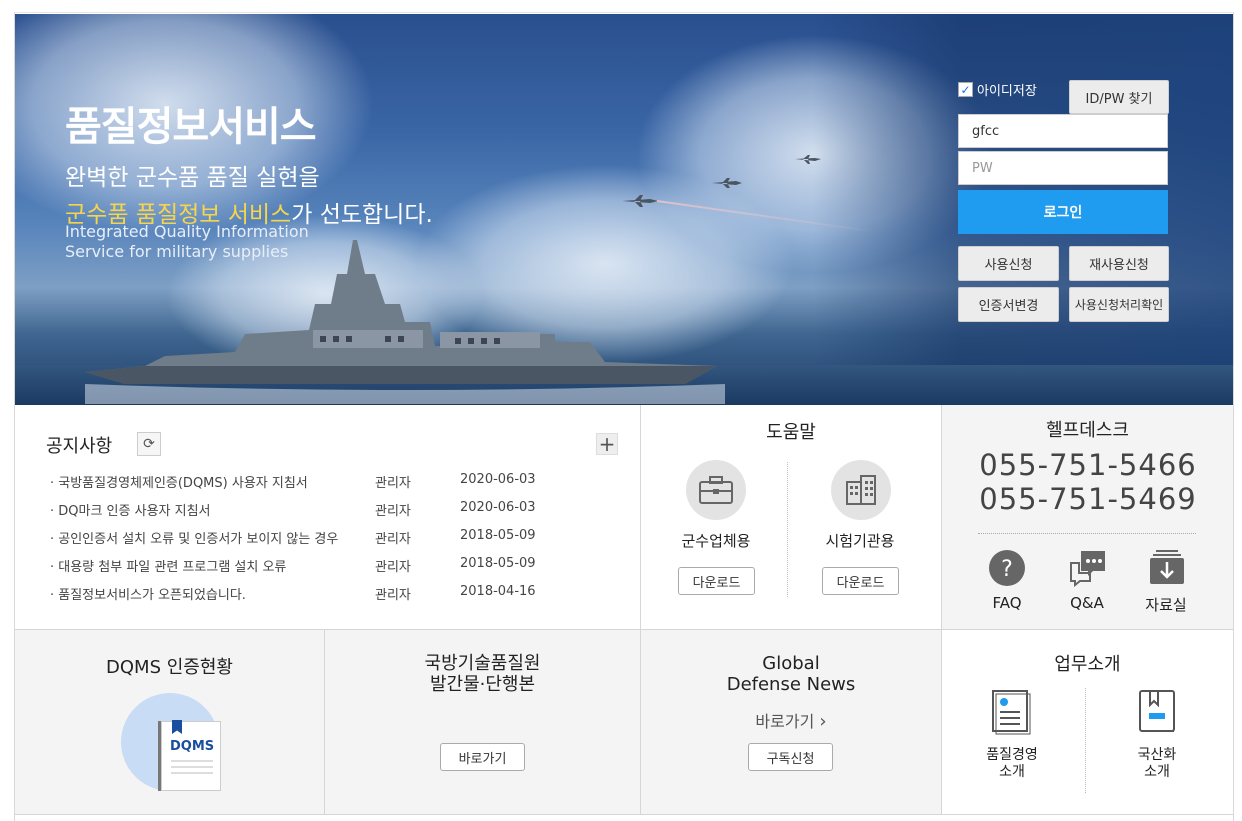 This screenshot has width=1242, height=821. Describe the element at coordinates (791, 663) in the screenshot. I see `news-title-line1: Global` at that location.